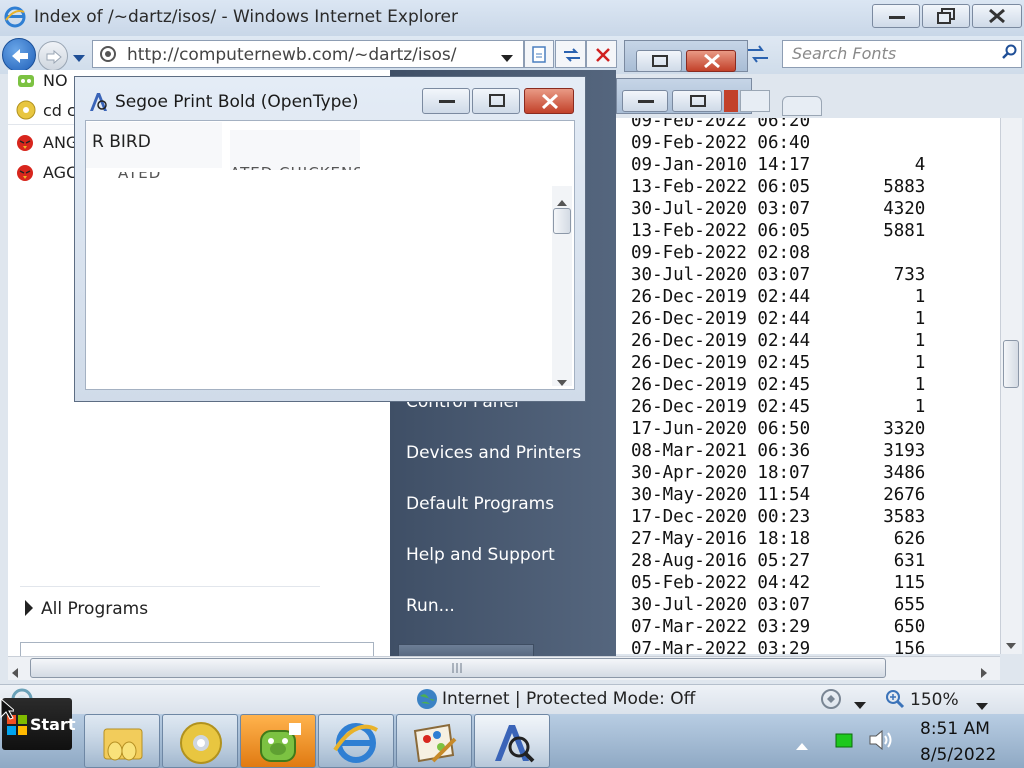 This screenshot has height=768, width=1024. I want to click on listing-row: 09-Feb-2022 06:40, so click(778, 143).